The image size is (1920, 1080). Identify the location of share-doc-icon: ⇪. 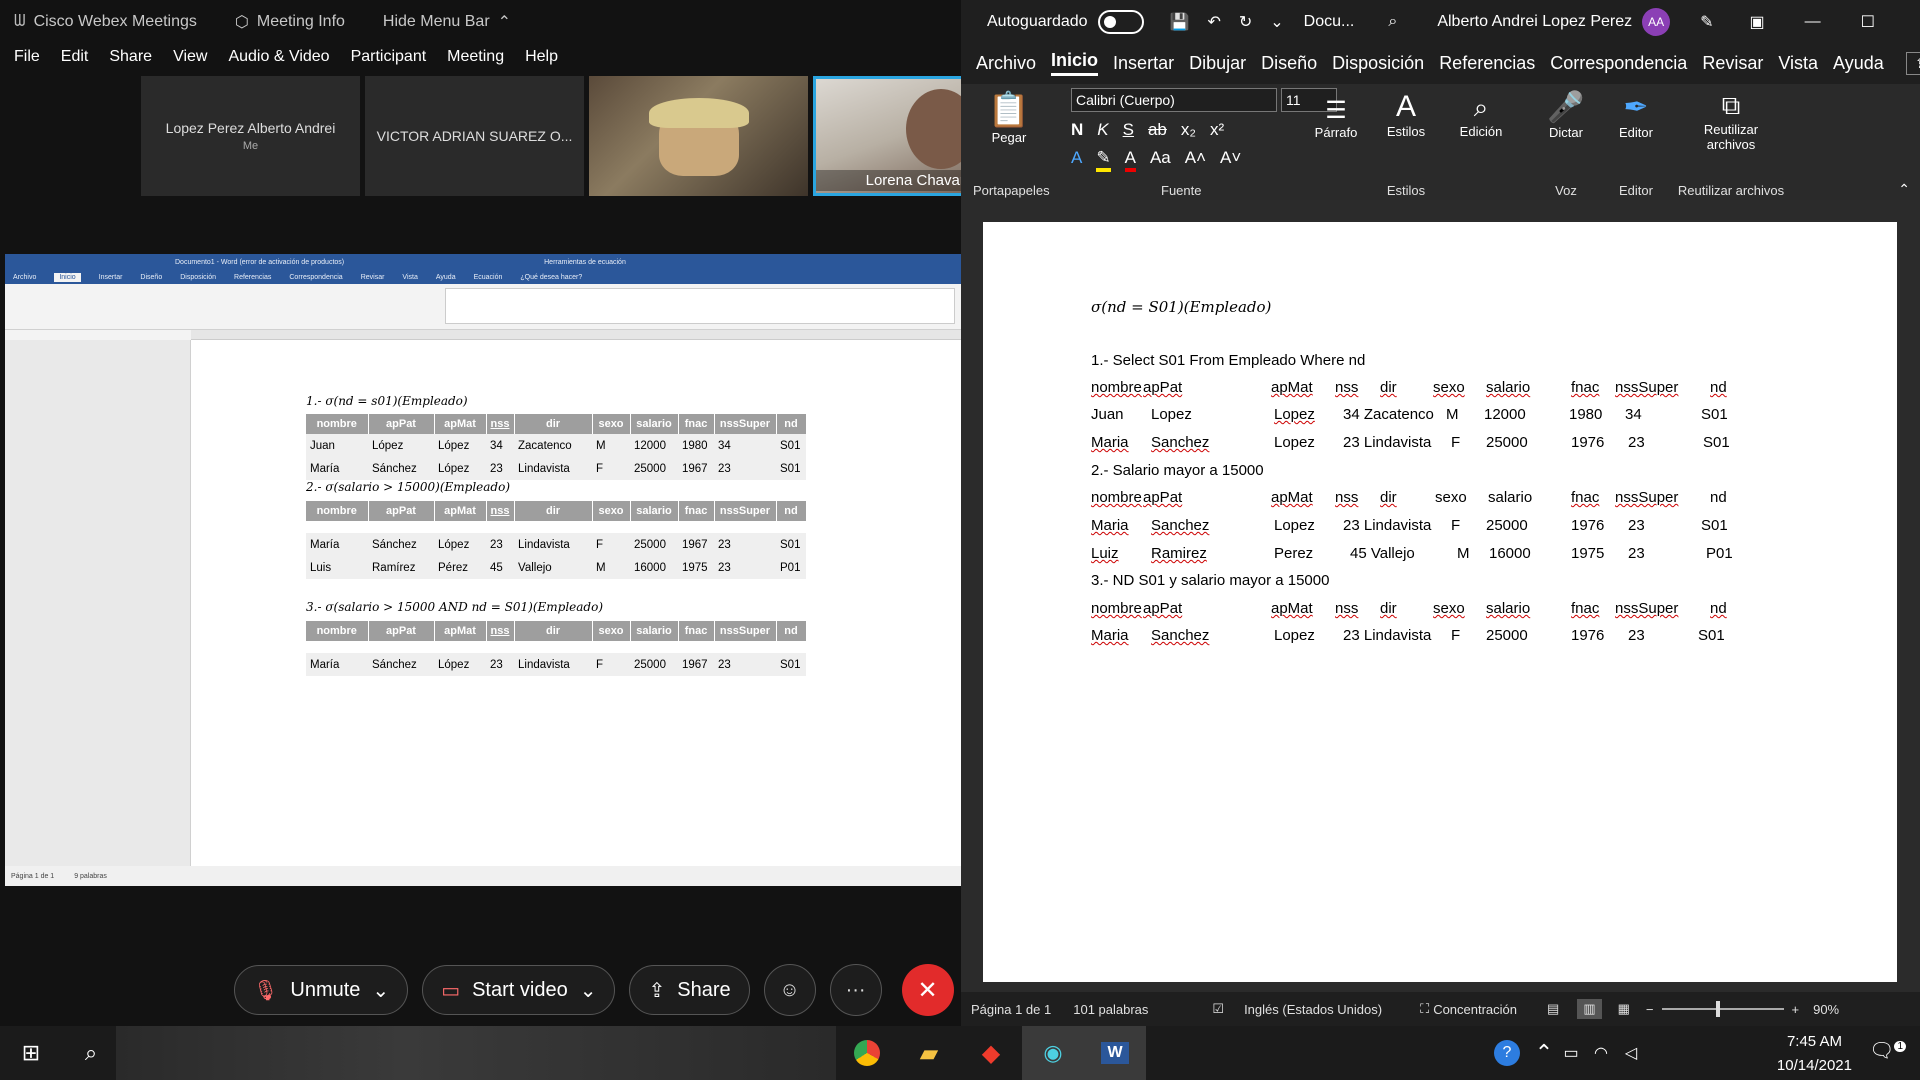
(1912, 63).